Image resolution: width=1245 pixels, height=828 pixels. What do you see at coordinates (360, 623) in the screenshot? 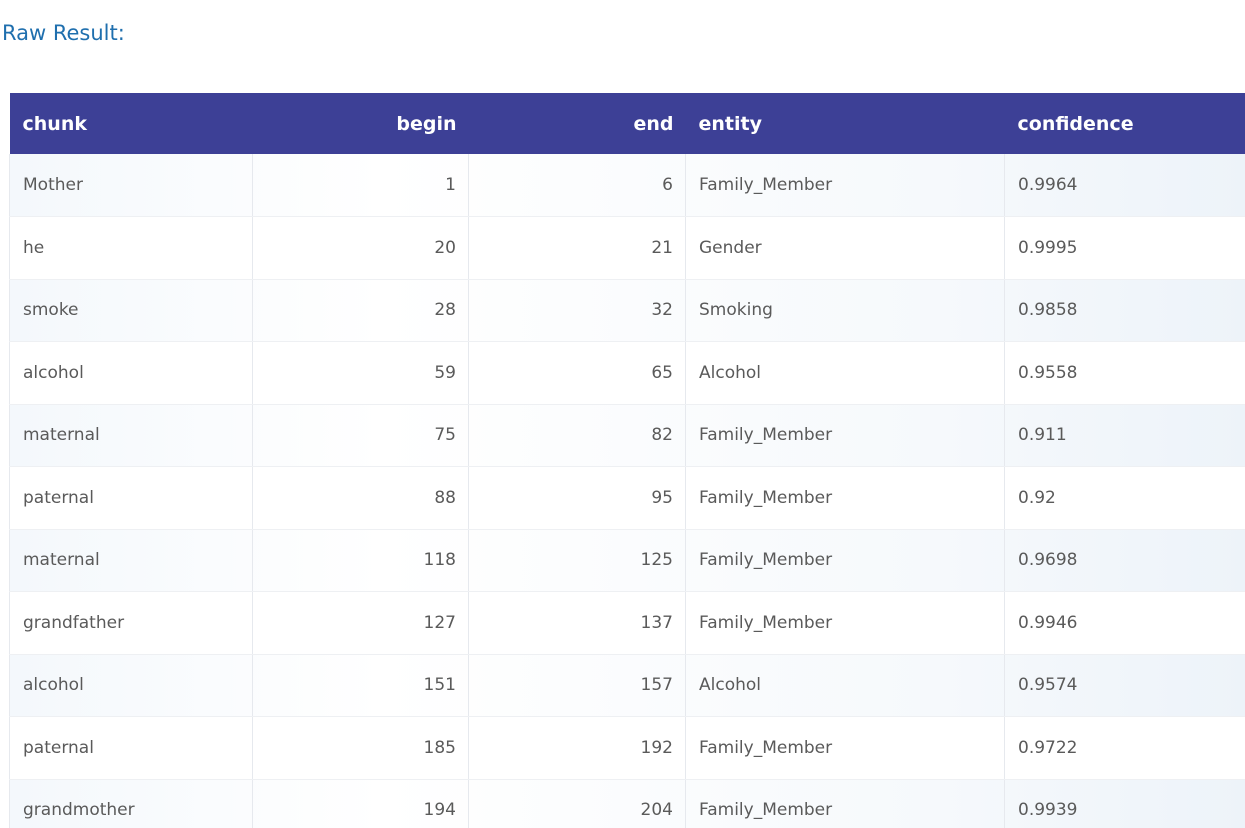
I see `cell-begin: 127` at bounding box center [360, 623].